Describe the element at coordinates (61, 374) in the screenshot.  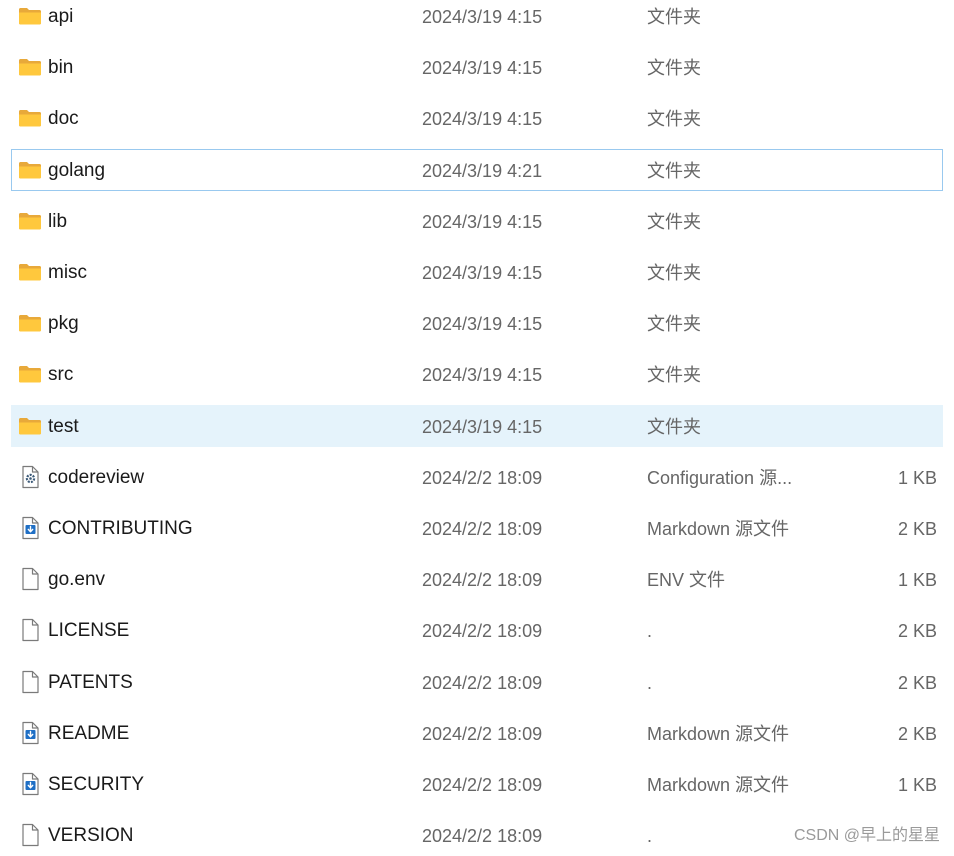
I see `file-name: src` at that location.